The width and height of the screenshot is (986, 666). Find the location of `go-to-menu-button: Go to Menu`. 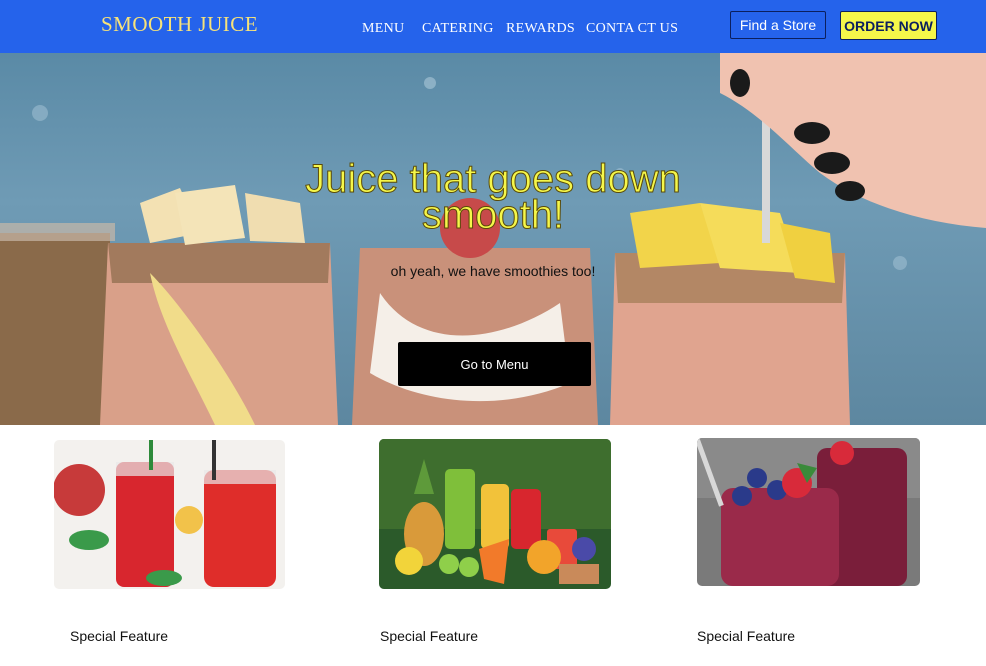

go-to-menu-button: Go to Menu is located at coordinates (494, 364).